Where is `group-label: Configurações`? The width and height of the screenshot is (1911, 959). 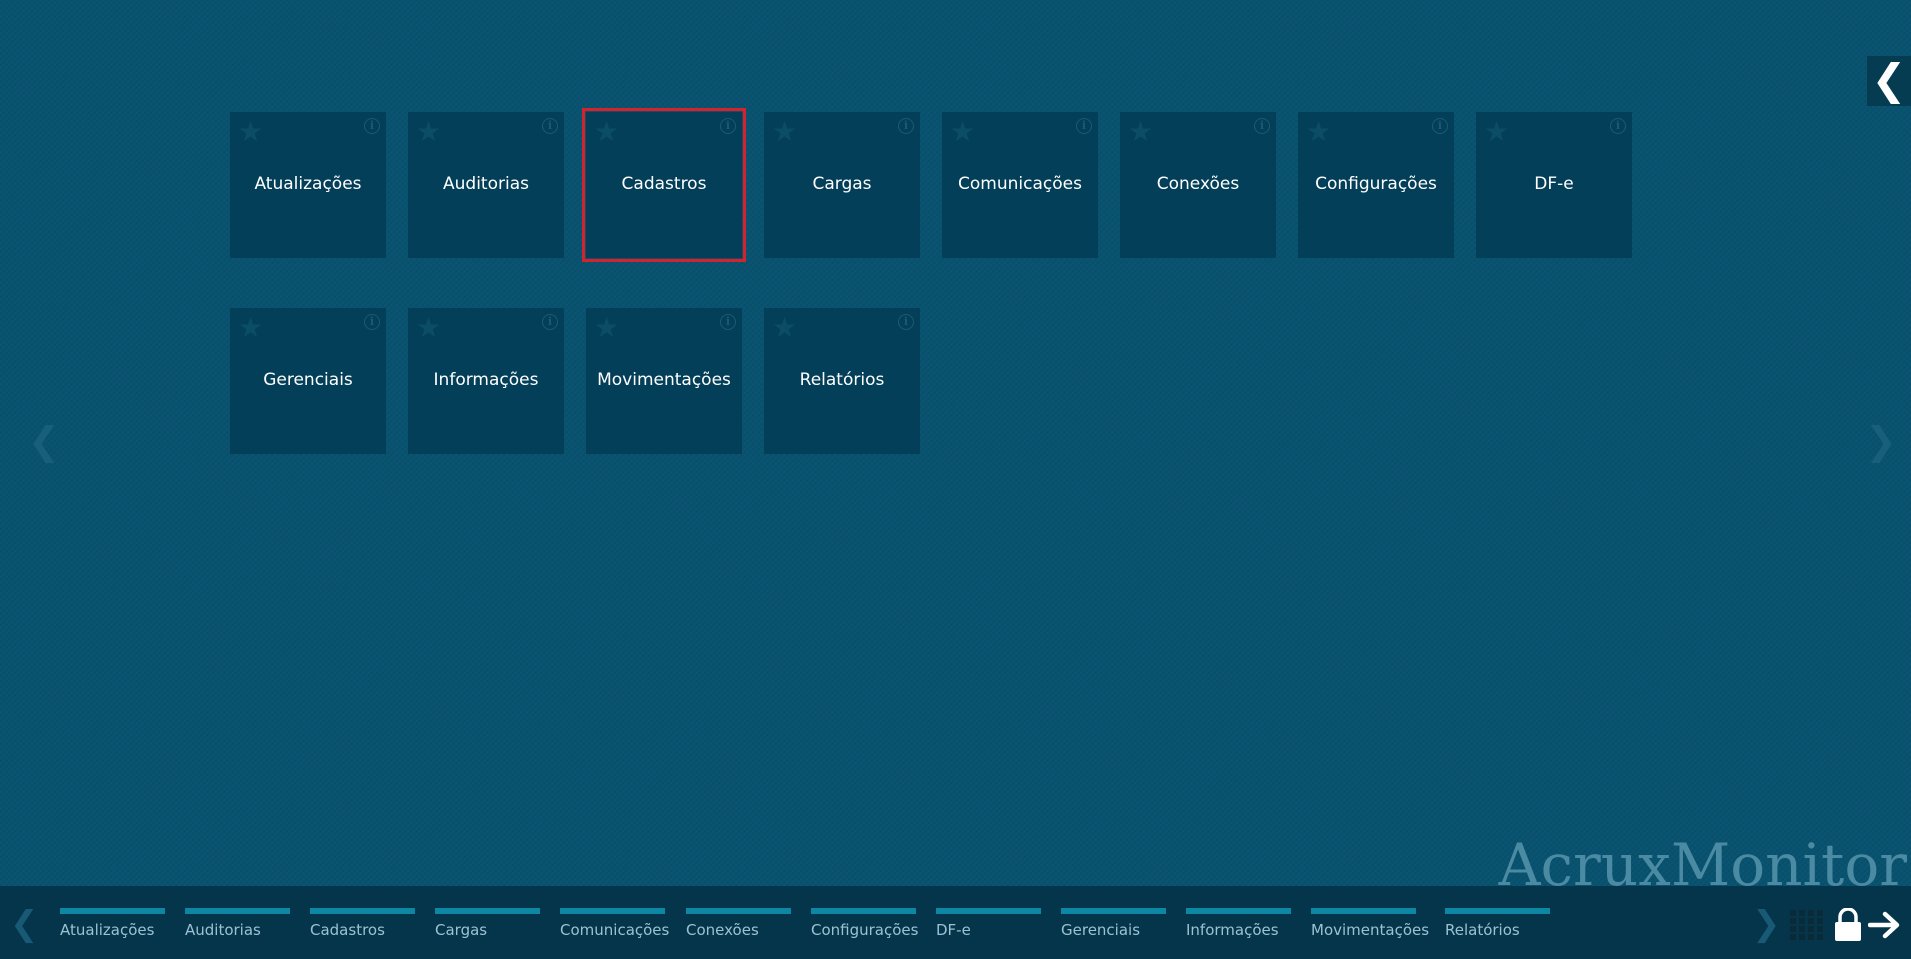 group-label: Configurações is located at coordinates (865, 930).